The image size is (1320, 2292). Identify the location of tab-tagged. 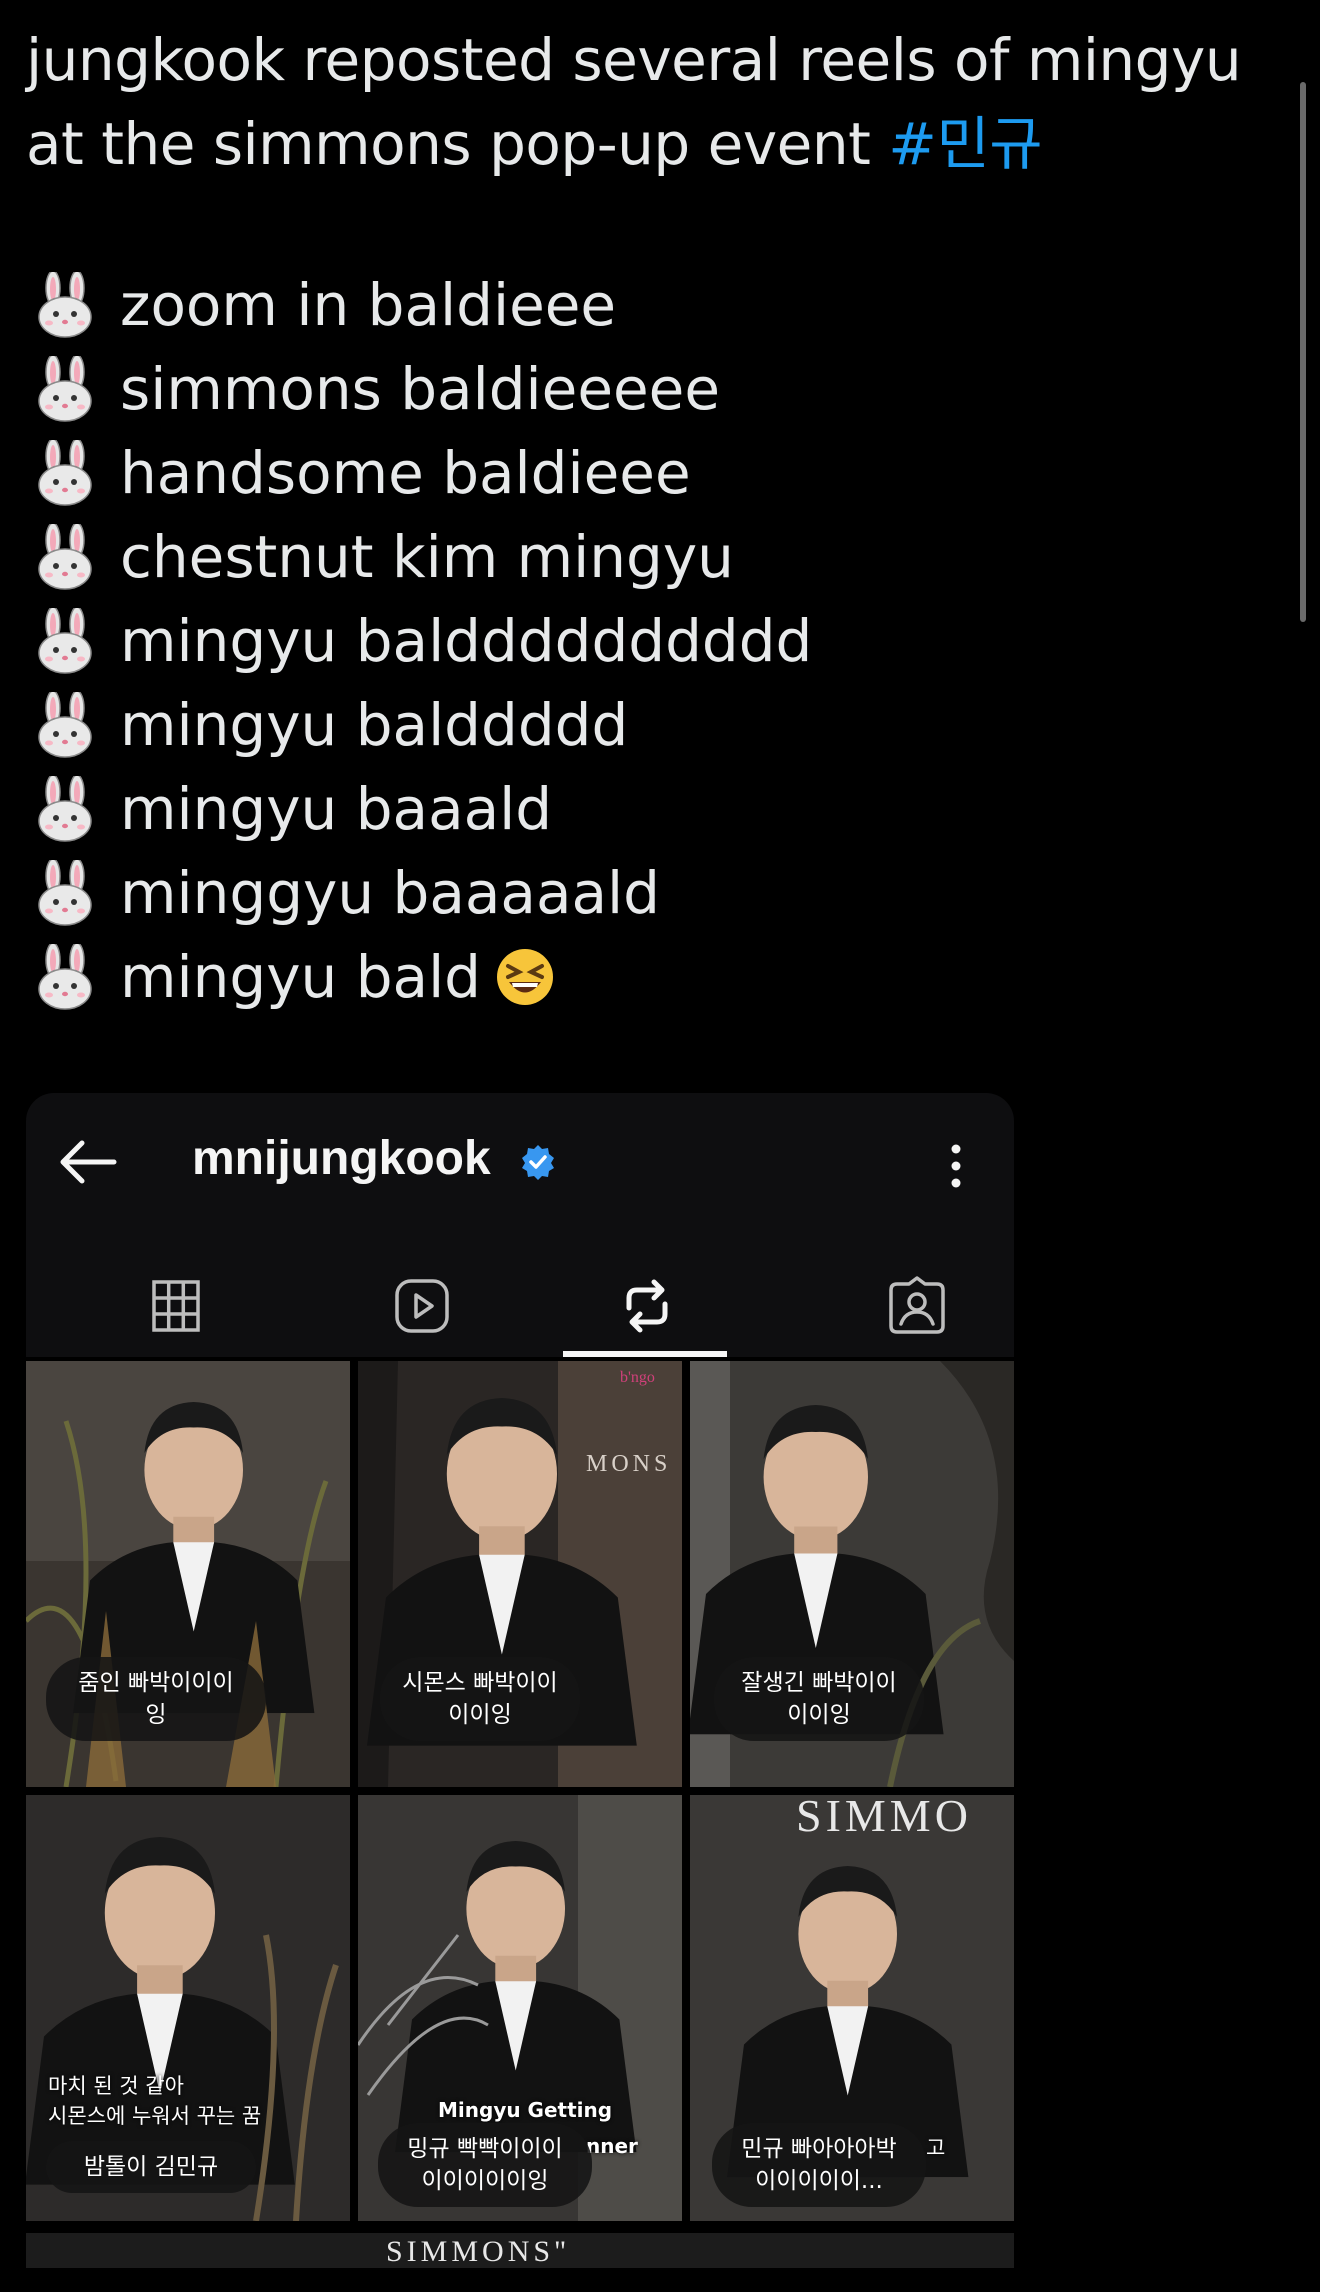
(903, 1315).